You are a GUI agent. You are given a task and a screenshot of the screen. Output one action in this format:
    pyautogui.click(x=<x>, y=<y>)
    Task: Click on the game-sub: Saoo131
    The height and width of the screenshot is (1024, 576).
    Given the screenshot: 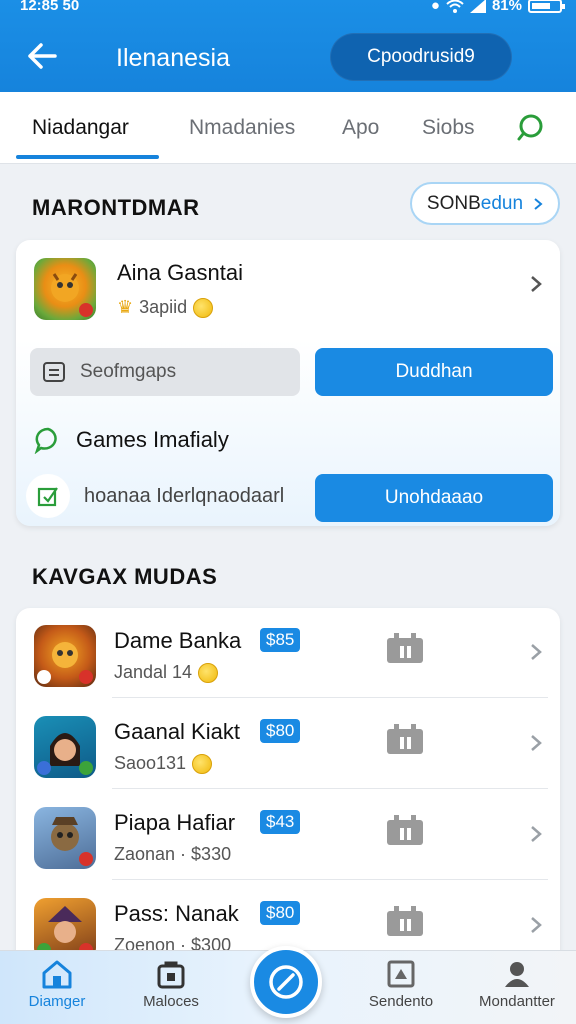 What is the action you would take?
    pyautogui.click(x=163, y=763)
    